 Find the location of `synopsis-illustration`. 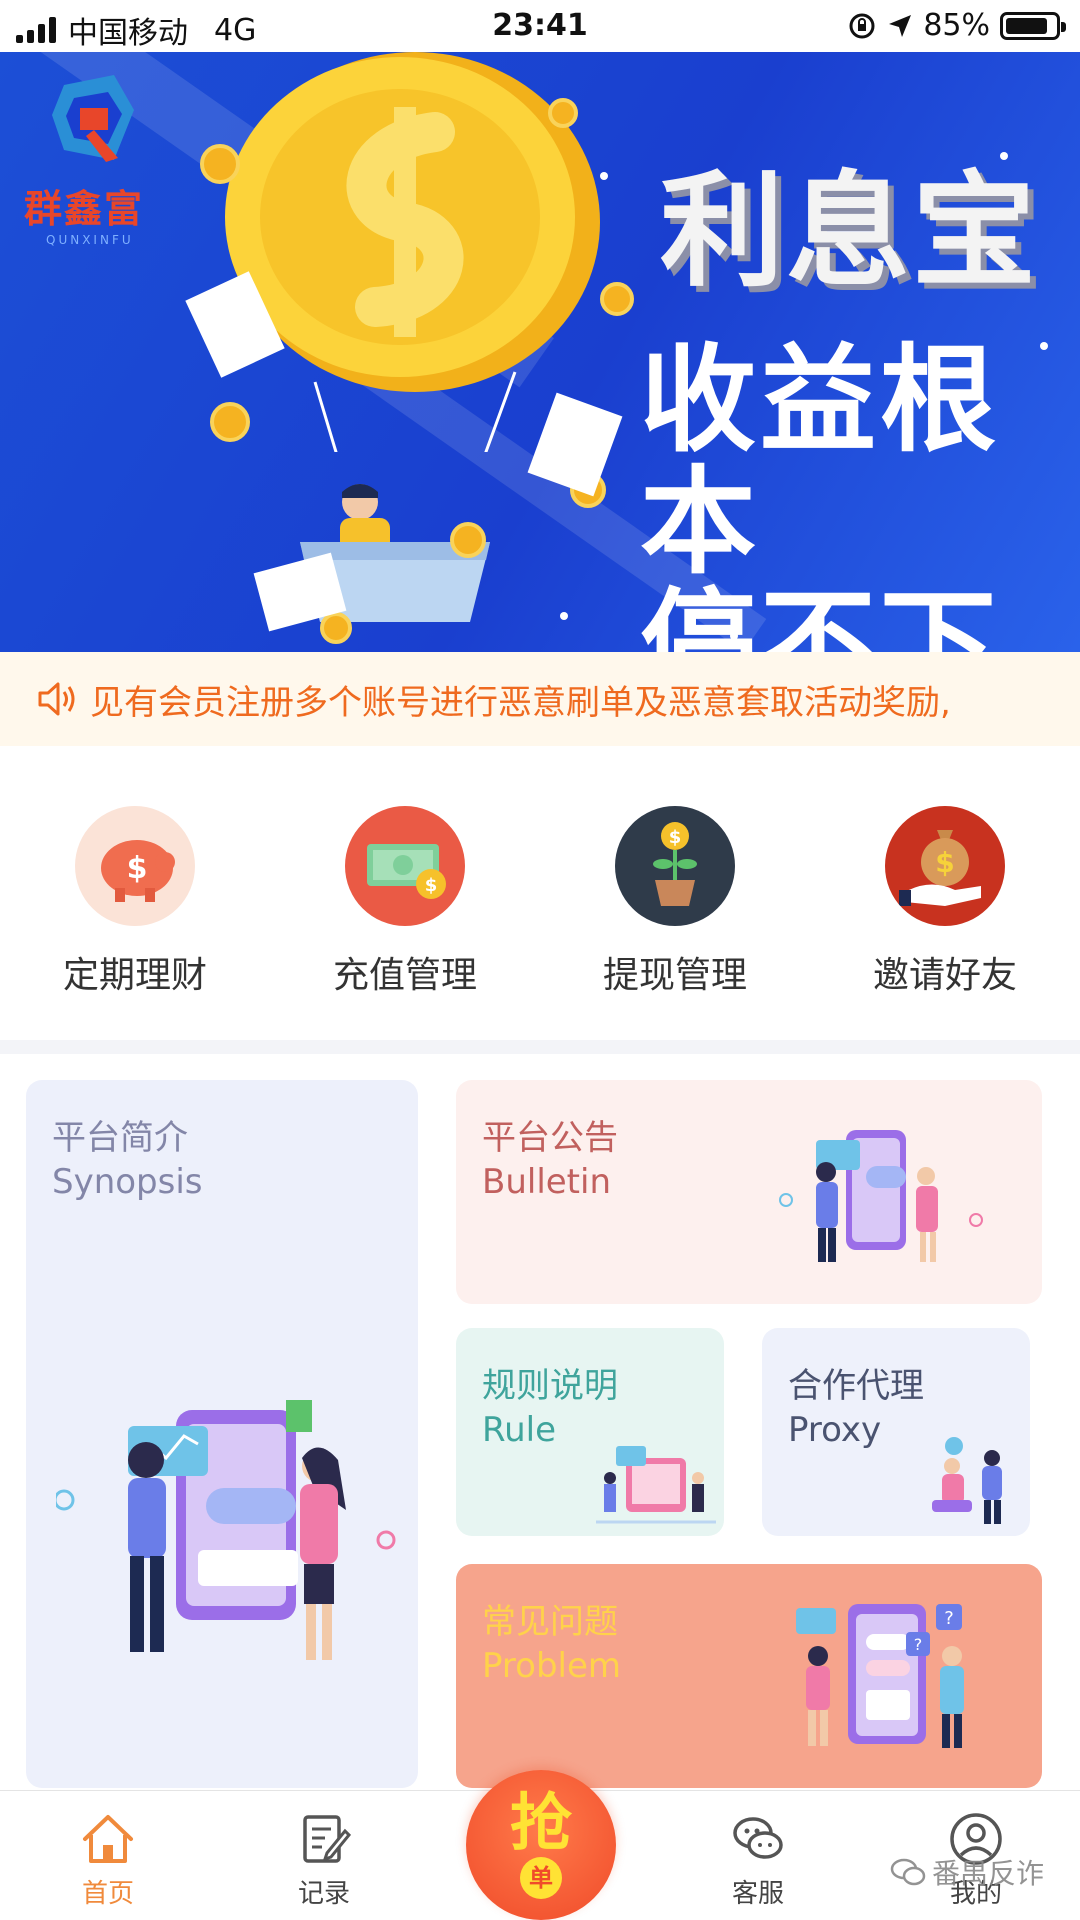

synopsis-illustration is located at coordinates (226, 1530).